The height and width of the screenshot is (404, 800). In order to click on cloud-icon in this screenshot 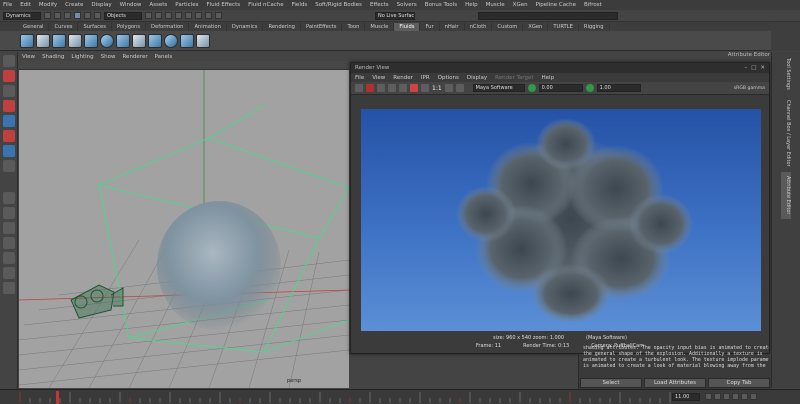, I will do `click(187, 40)`.